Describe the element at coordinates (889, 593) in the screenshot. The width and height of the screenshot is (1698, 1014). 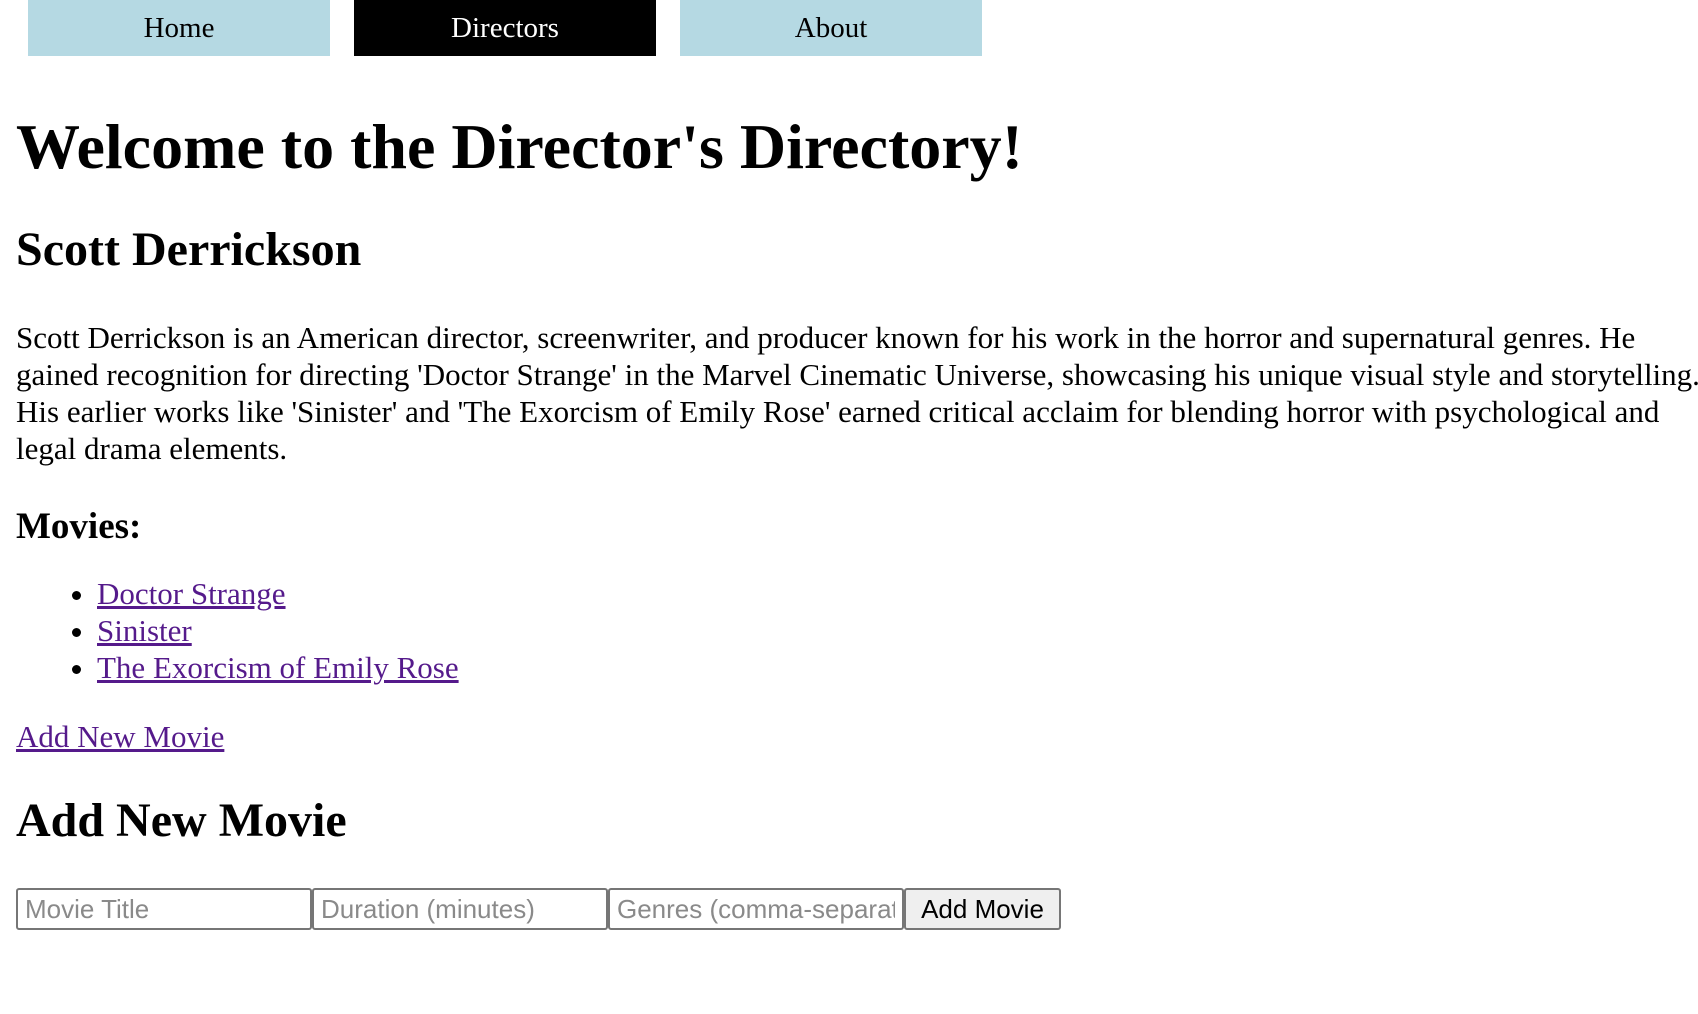
I see `list-item: Doctor Strange` at that location.